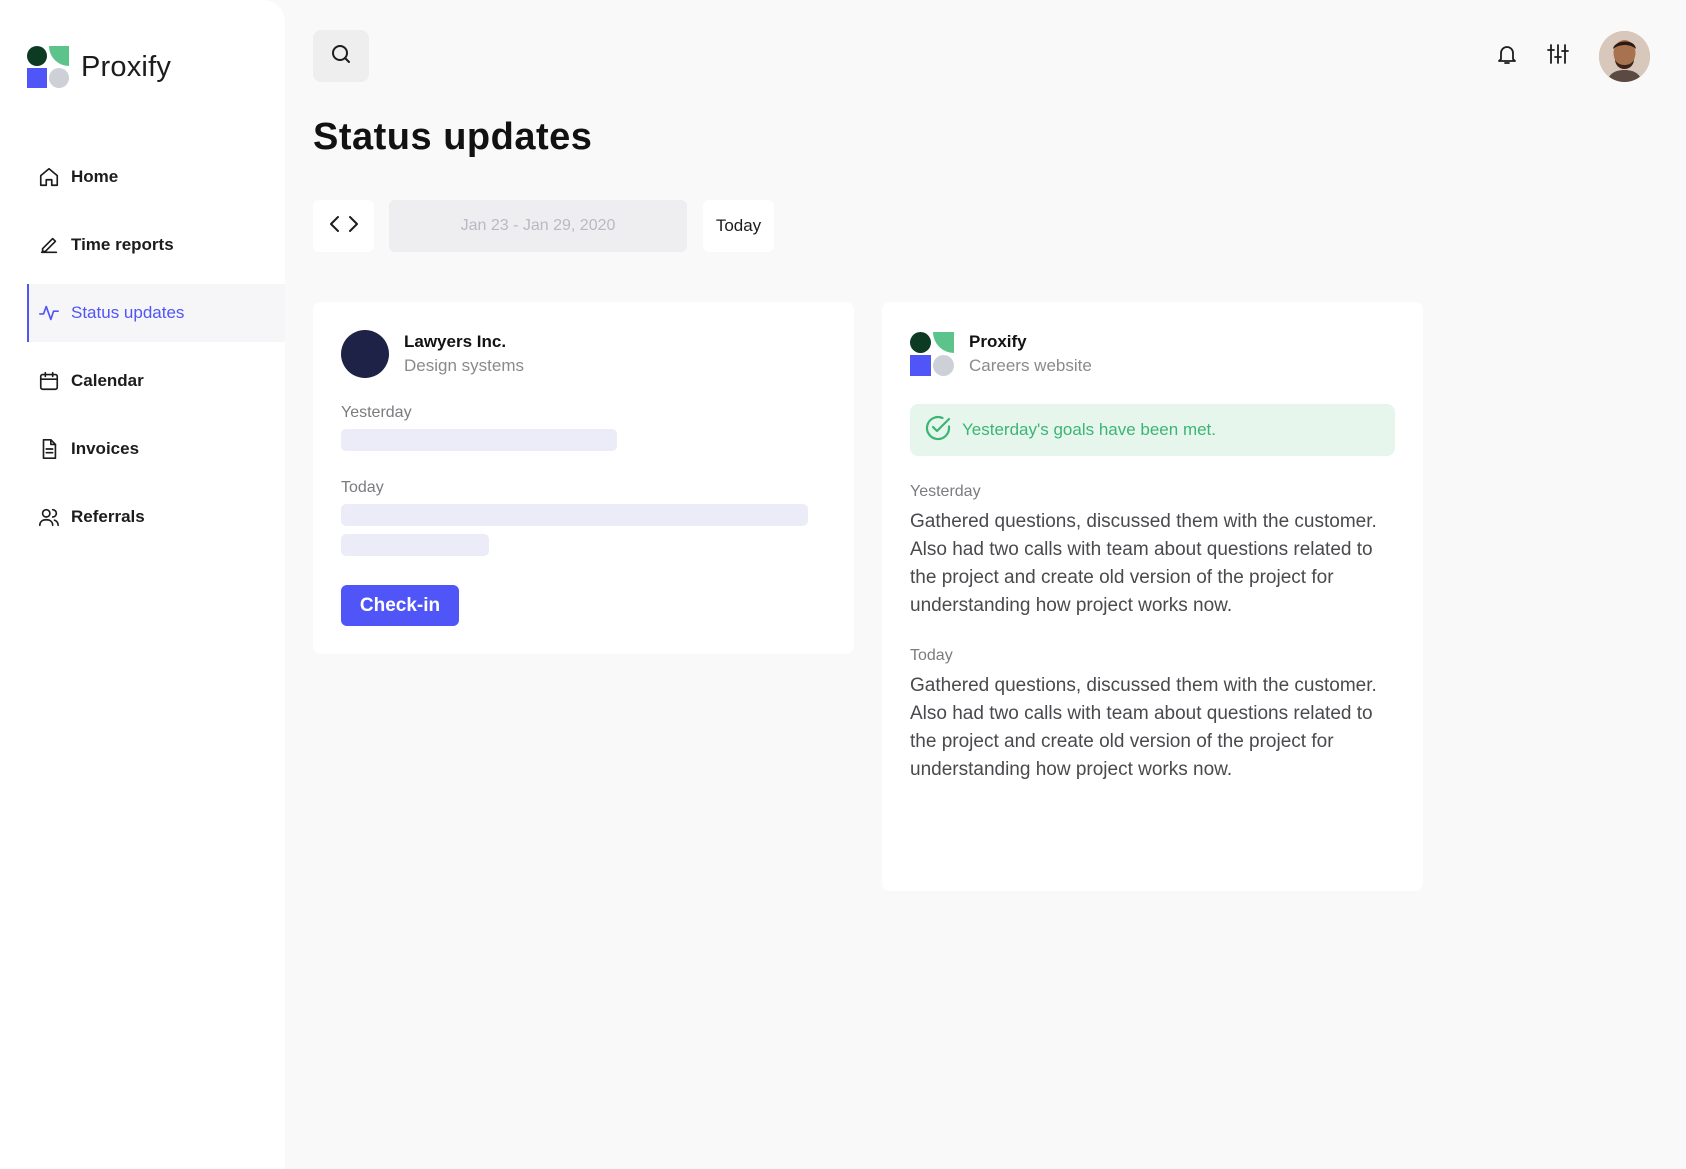 This screenshot has height=1169, width=1686. Describe the element at coordinates (105, 448) in the screenshot. I see `sidebar-item-label: Invoices` at that location.